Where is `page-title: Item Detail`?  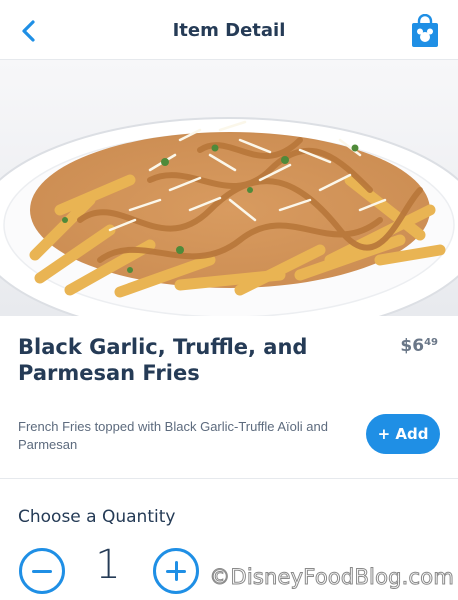
page-title: Item Detail is located at coordinates (229, 30).